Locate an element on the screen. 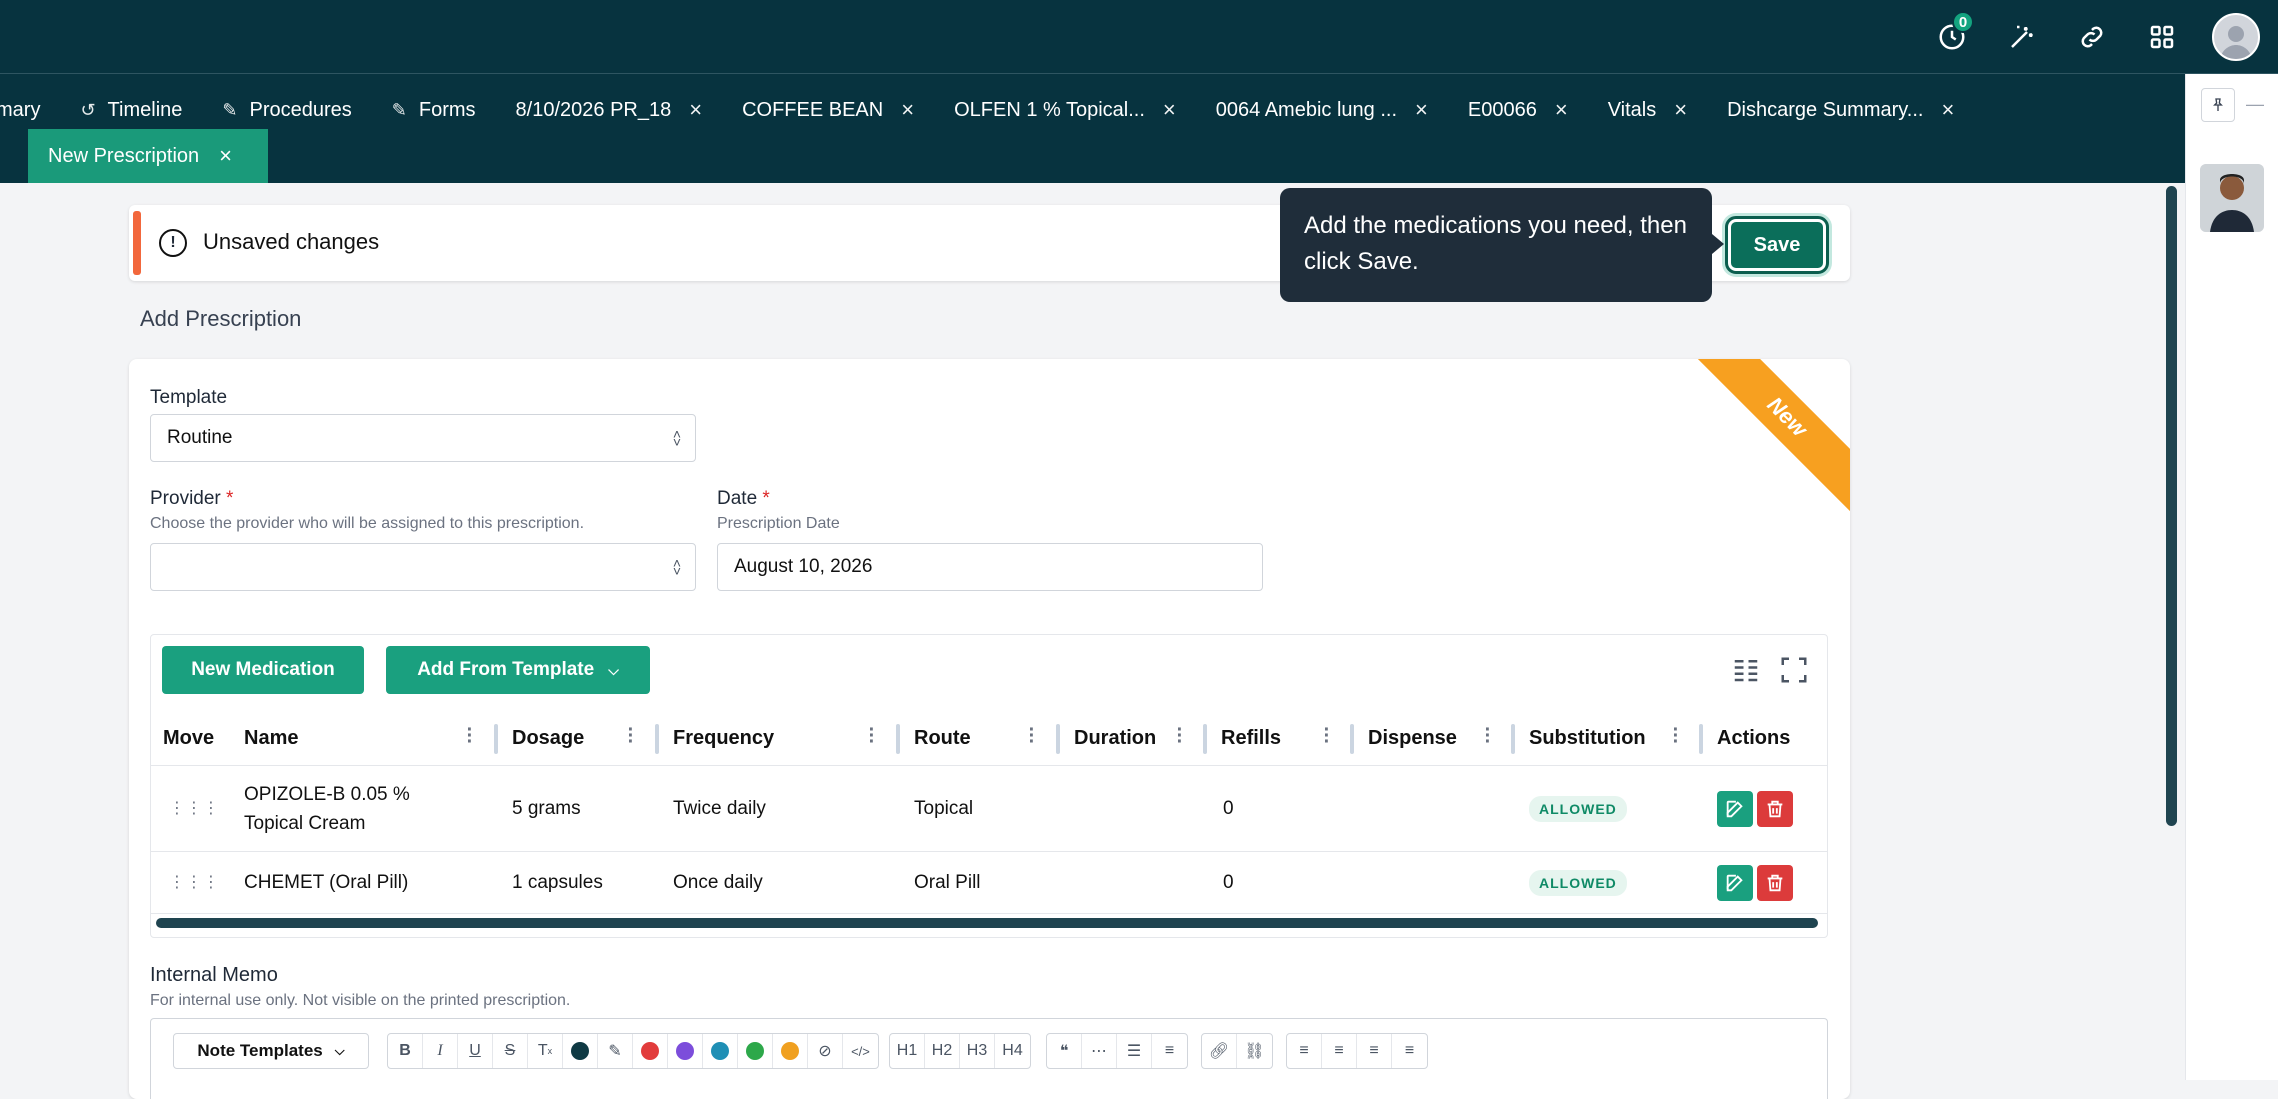 Image resolution: width=2278 pixels, height=1099 pixels. color-orange-swatch is located at coordinates (790, 1051).